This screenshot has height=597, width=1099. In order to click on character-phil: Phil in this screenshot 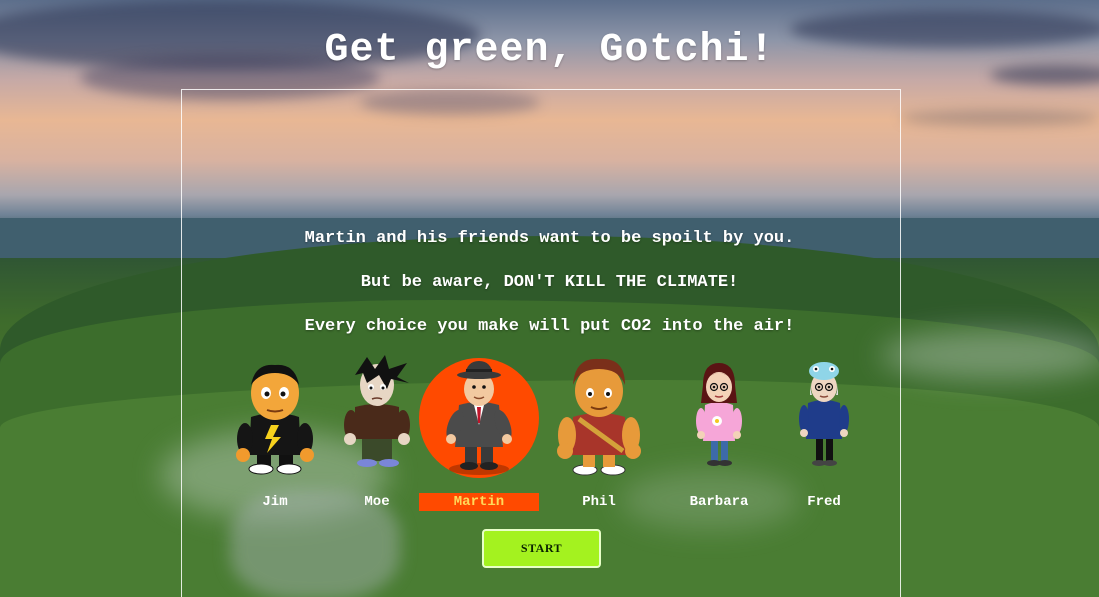, I will do `click(599, 435)`.